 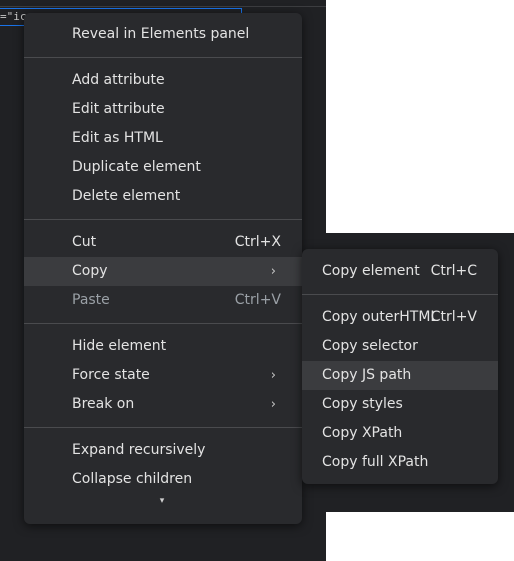 What do you see at coordinates (118, 109) in the screenshot?
I see `menu-item-label: Edit attribute` at bounding box center [118, 109].